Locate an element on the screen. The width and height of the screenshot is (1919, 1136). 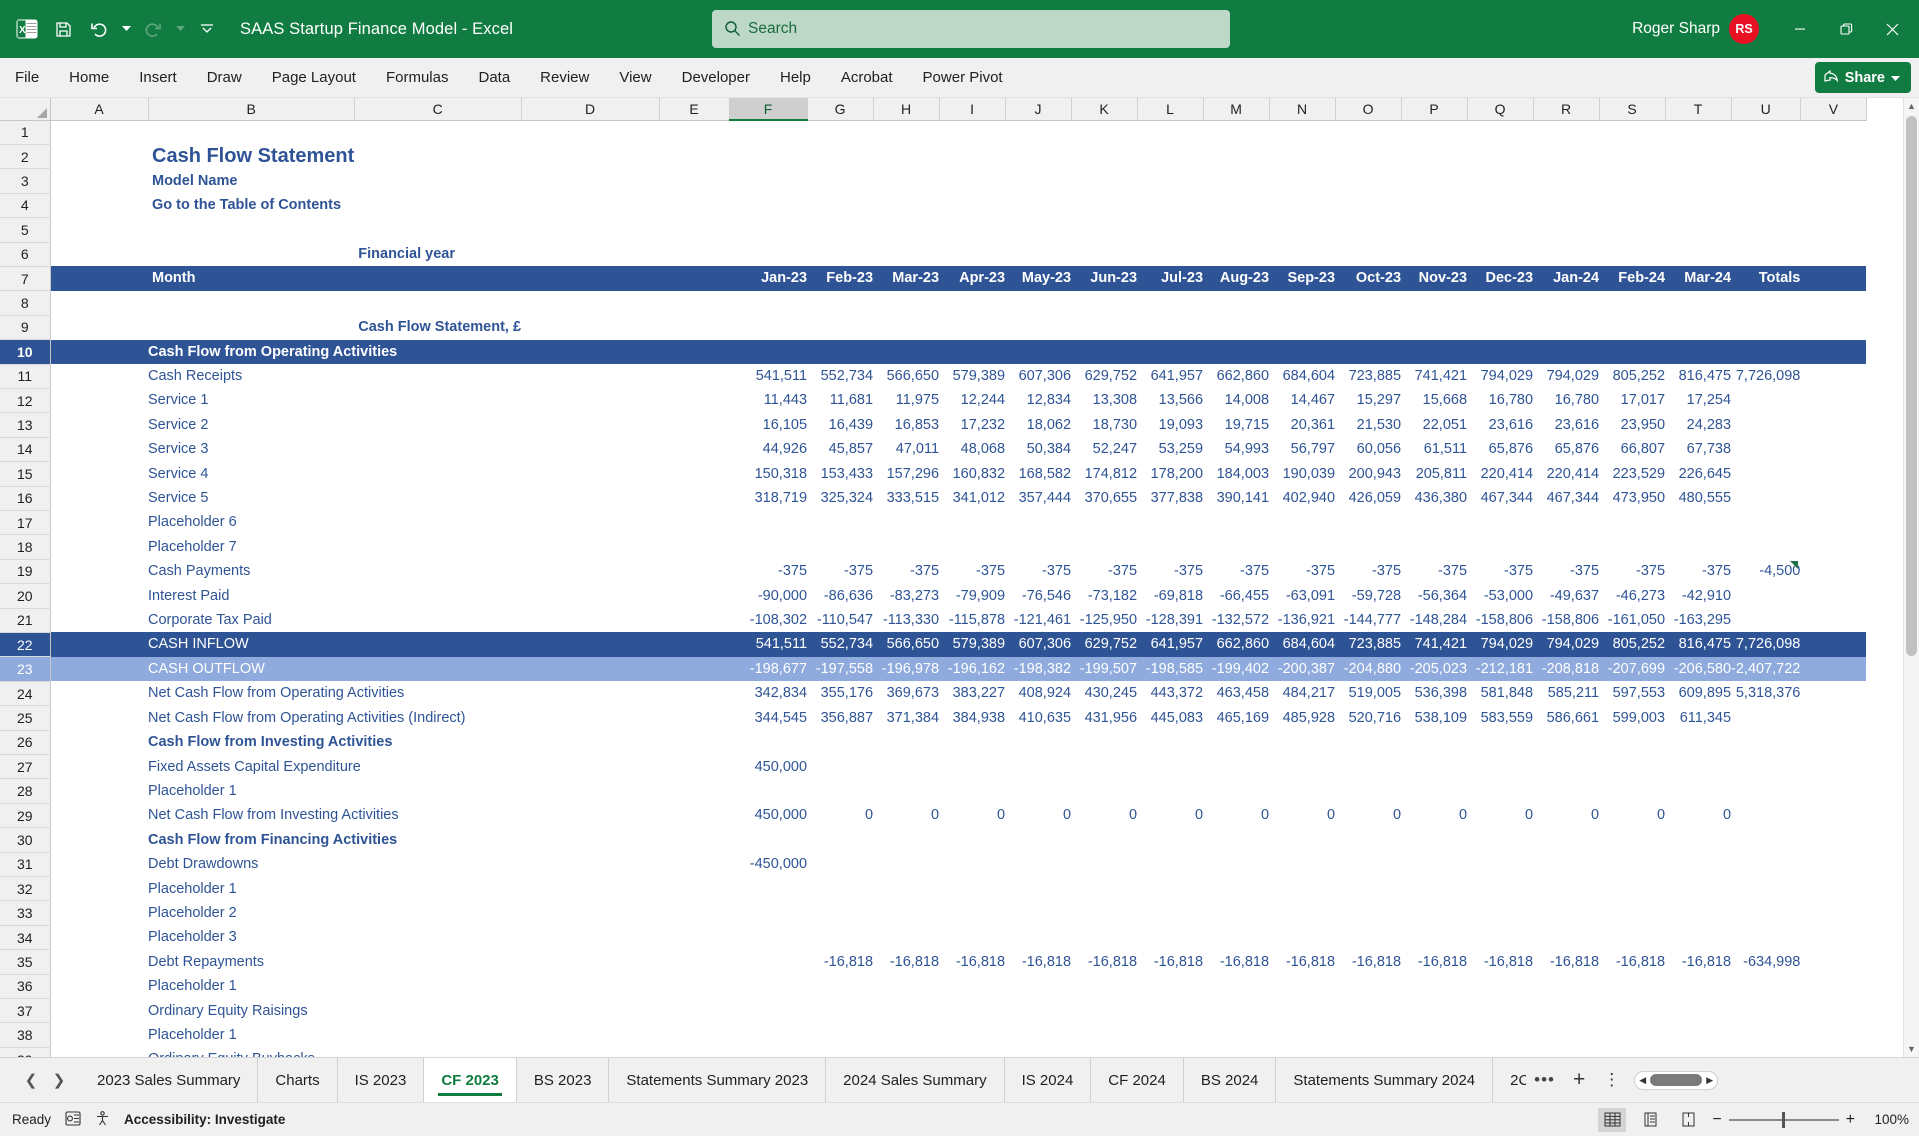
cell-r19-cF: -375 is located at coordinates (768, 571).